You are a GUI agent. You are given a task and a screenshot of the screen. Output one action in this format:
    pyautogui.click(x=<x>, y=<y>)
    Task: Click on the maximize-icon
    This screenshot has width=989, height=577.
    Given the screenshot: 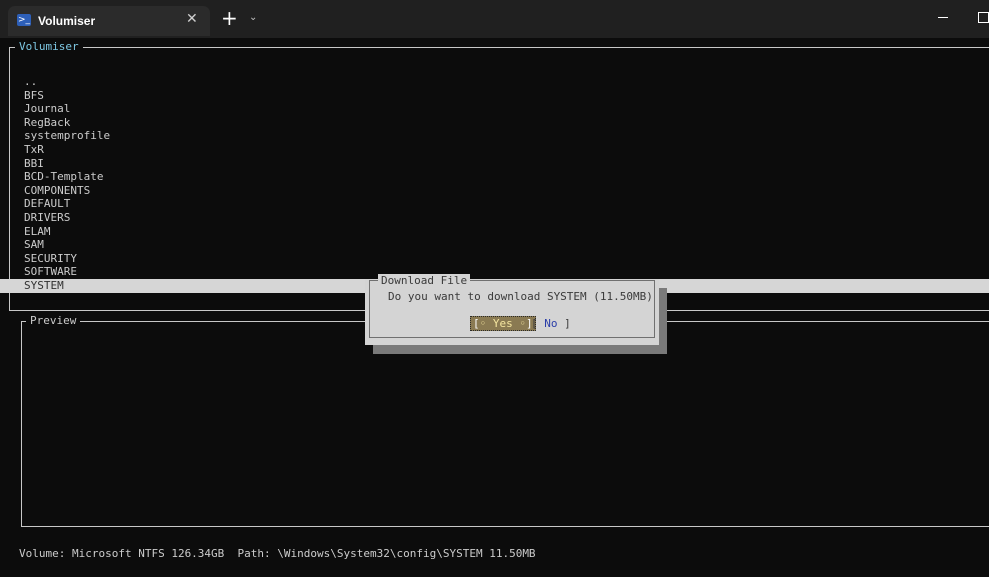 What is the action you would take?
    pyautogui.click(x=983, y=17)
    